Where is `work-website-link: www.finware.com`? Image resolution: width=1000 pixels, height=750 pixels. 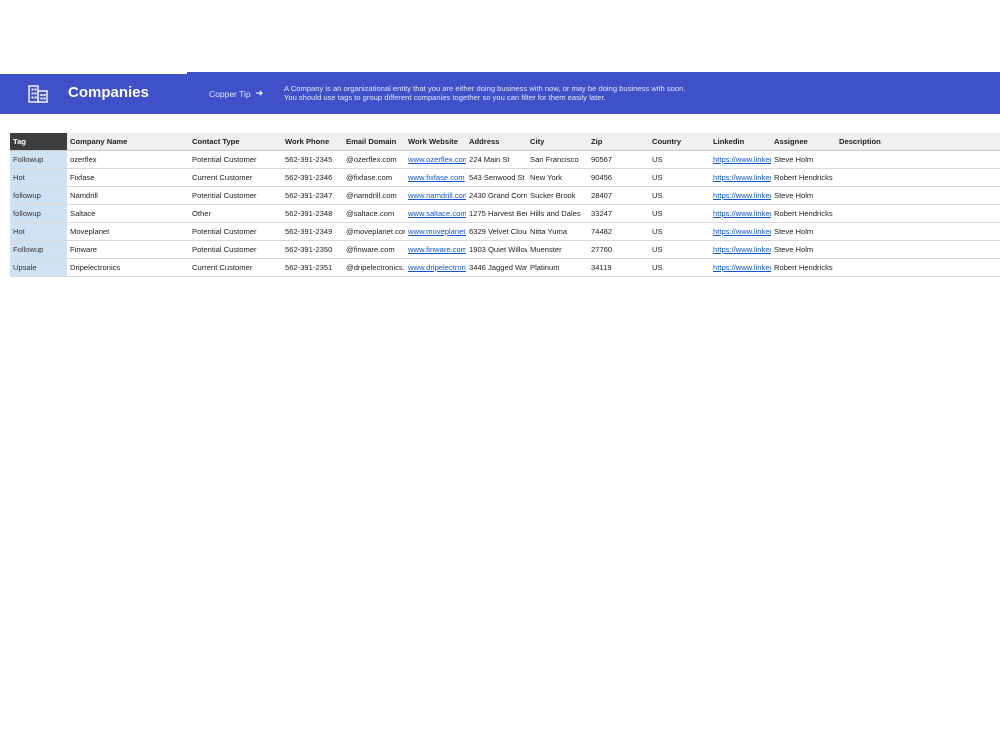 work-website-link: www.finware.com is located at coordinates (435, 249).